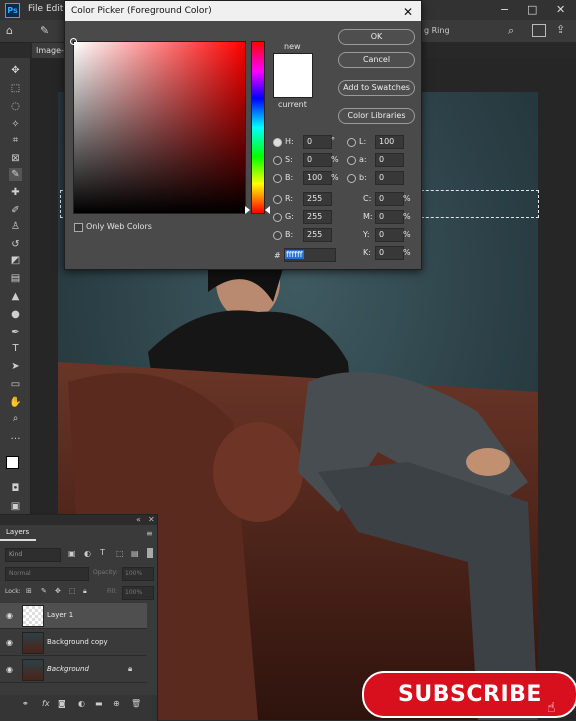  I want to click on green-radio, so click(277, 217).